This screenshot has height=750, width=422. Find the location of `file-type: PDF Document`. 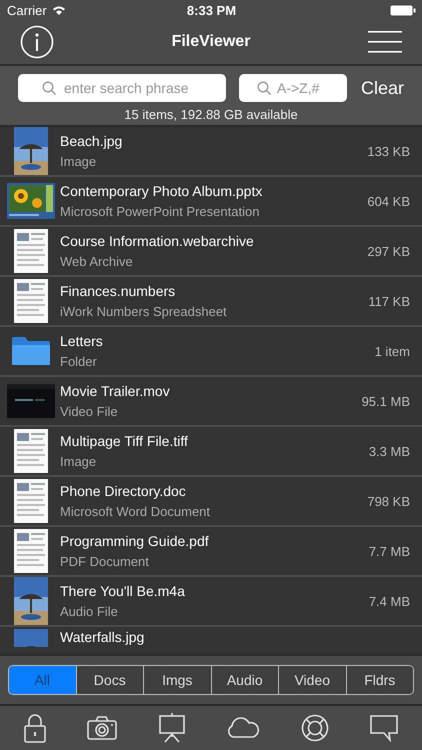

file-type: PDF Document is located at coordinates (104, 561).